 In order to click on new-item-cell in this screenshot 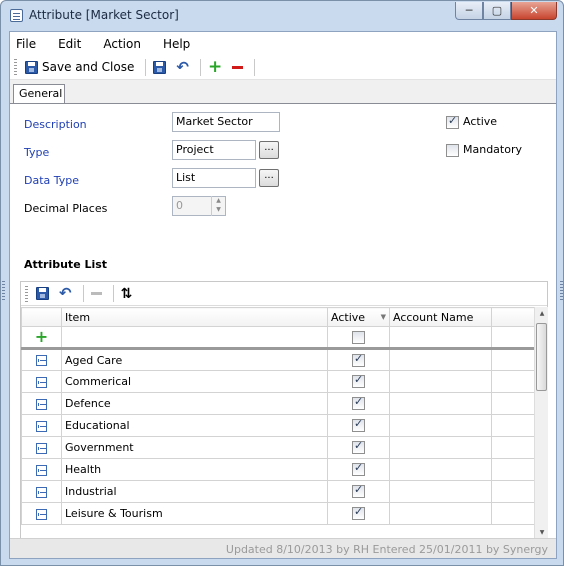, I will do `click(194, 338)`.